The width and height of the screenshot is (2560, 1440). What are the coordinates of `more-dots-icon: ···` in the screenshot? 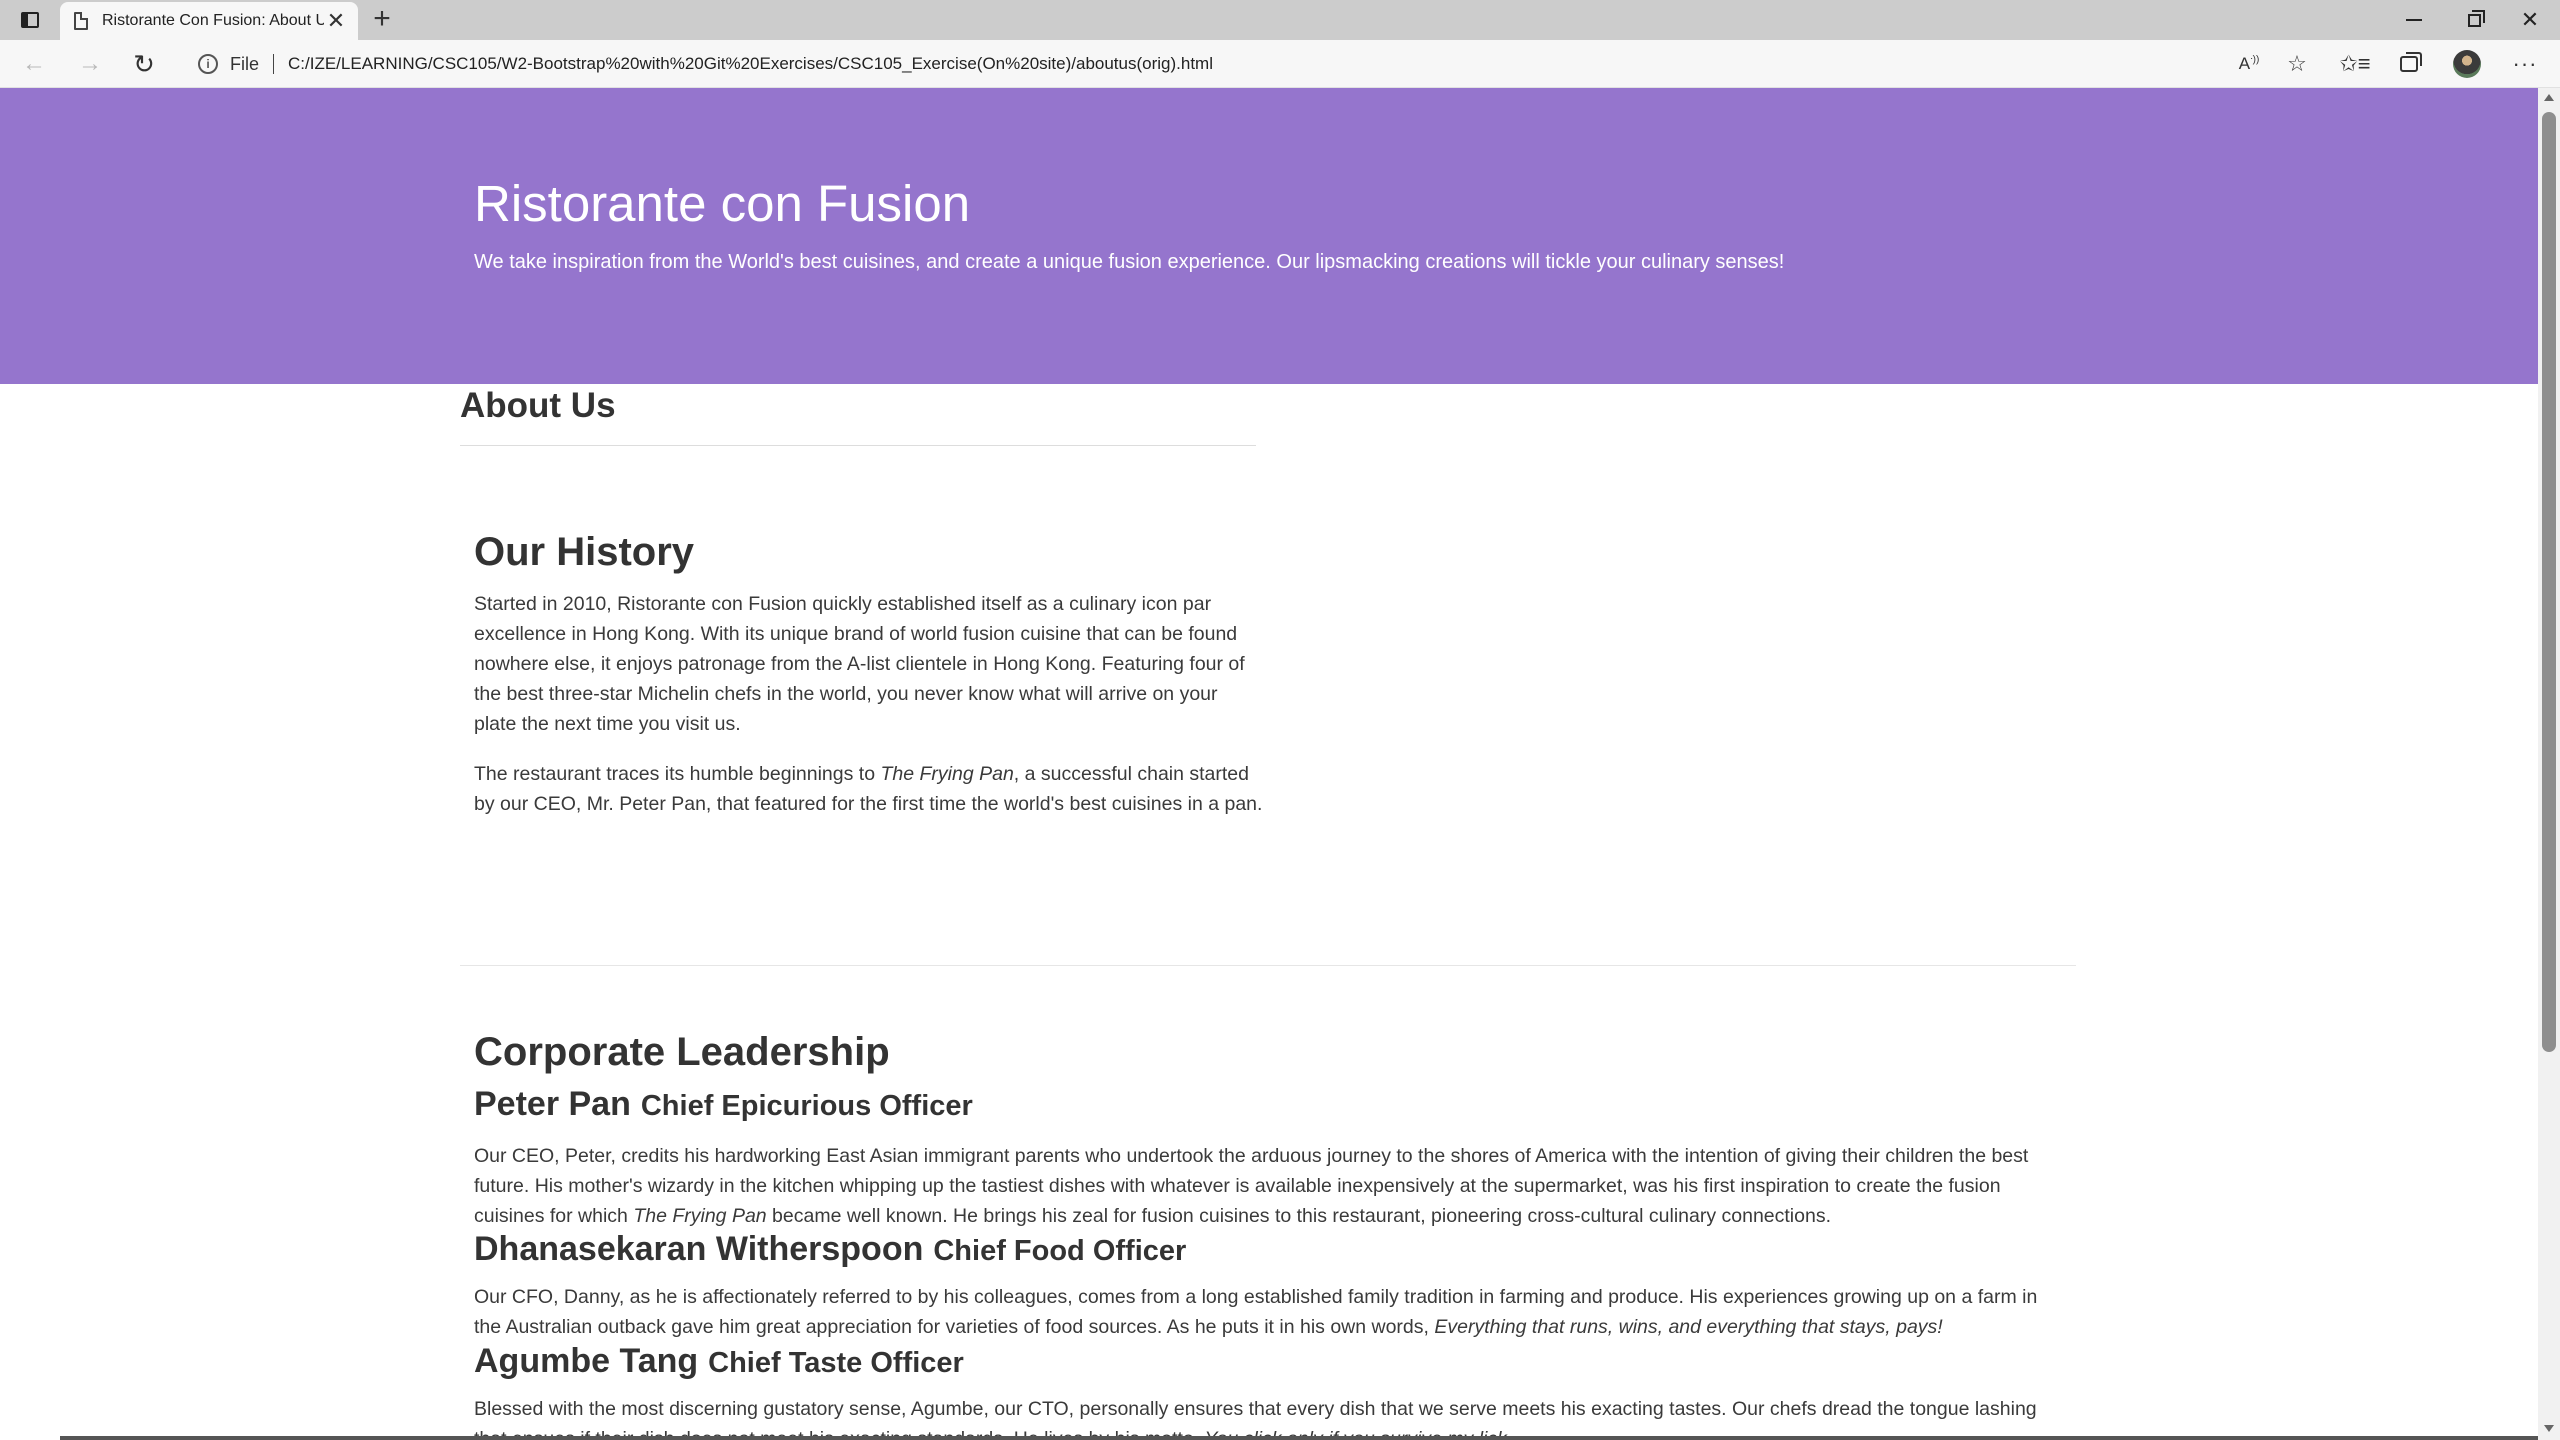 It's located at (2525, 63).